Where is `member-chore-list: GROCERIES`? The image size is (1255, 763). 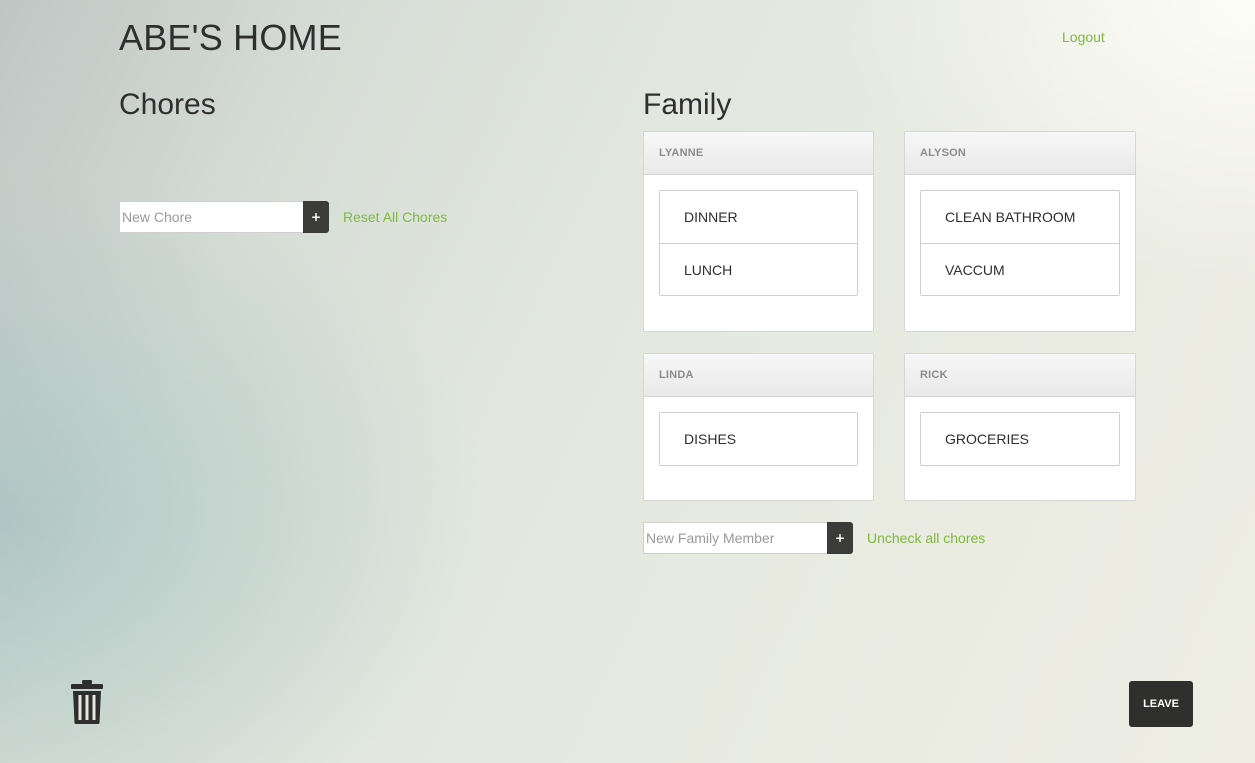
member-chore-list: GROCERIES is located at coordinates (1020, 439).